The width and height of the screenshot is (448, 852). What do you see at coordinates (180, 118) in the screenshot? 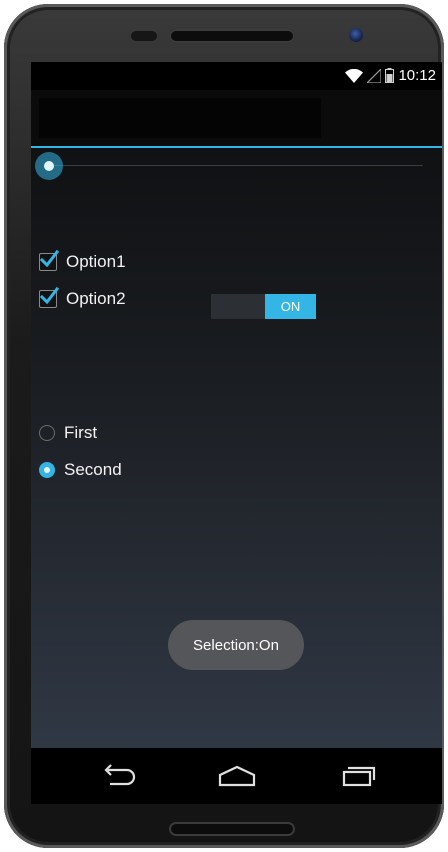
I see `action-bar-title-area` at bounding box center [180, 118].